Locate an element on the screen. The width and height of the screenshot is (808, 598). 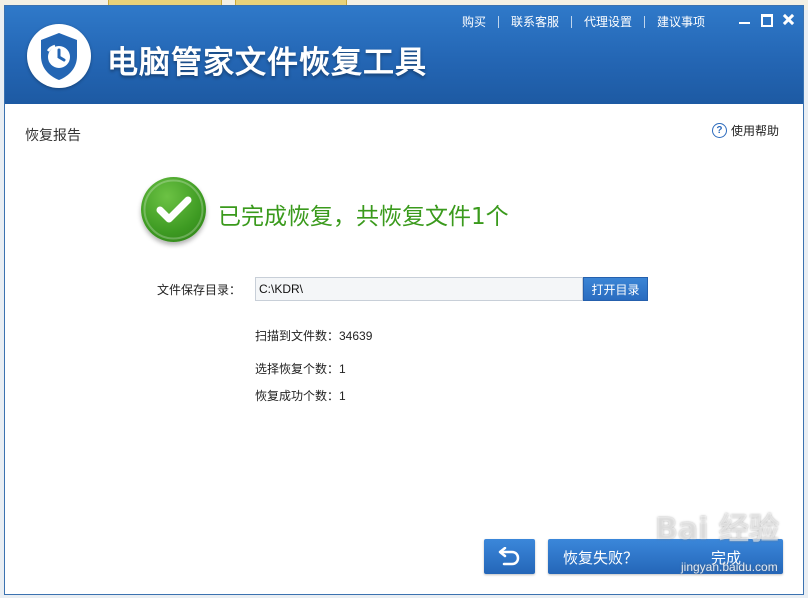
save-dir-field: C:\KDR\ is located at coordinates (419, 289).